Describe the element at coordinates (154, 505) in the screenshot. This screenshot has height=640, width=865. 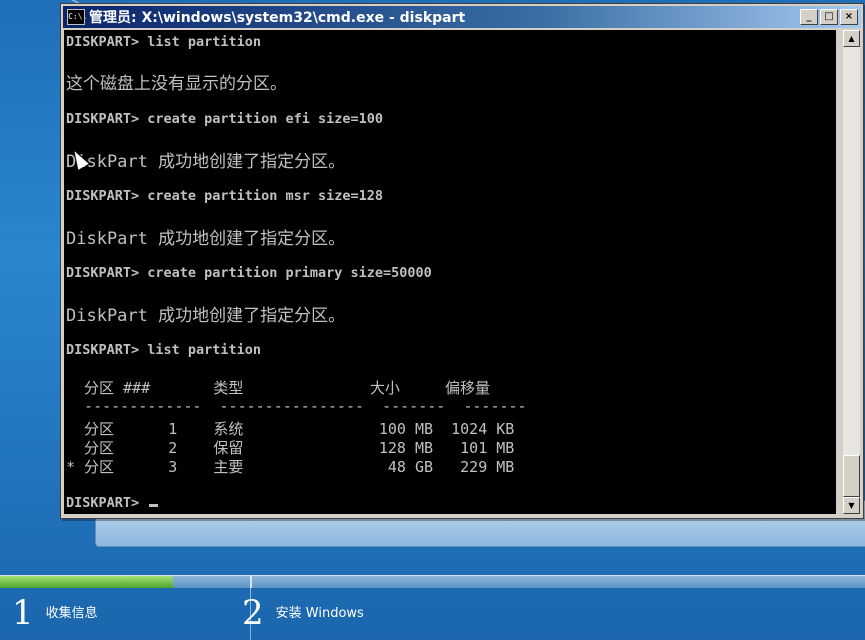
I see `text-cursor` at that location.